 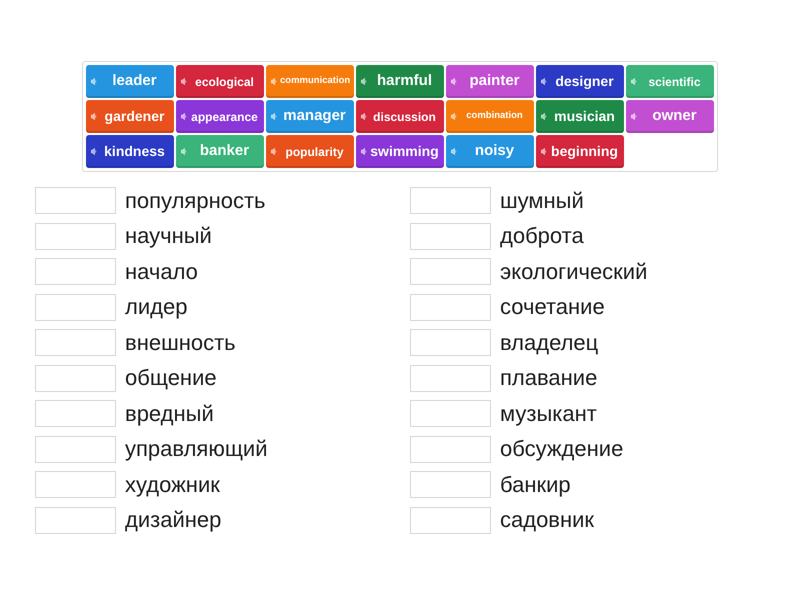 What do you see at coordinates (161, 271) in the screenshot?
I see `word-label: начало` at bounding box center [161, 271].